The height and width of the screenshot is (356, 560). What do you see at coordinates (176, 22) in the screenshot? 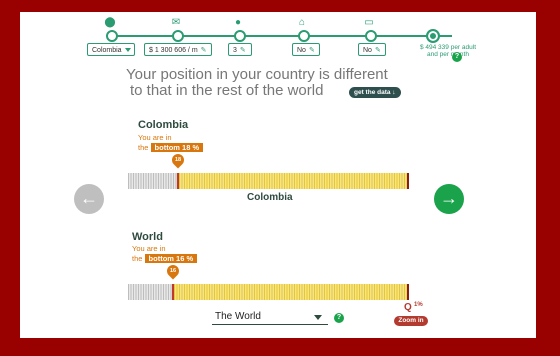
I see `envelope-icon: ✉` at bounding box center [176, 22].